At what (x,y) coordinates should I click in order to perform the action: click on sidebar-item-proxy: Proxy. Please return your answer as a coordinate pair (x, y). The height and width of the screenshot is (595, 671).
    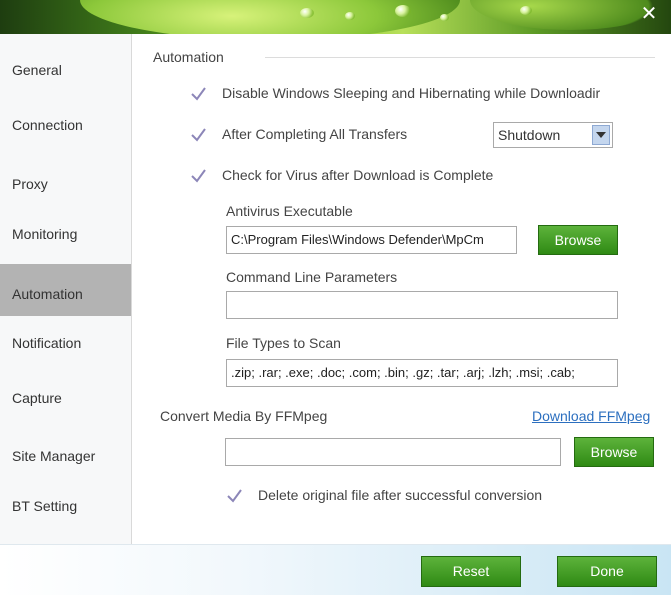
    Looking at the image, I should click on (65, 189).